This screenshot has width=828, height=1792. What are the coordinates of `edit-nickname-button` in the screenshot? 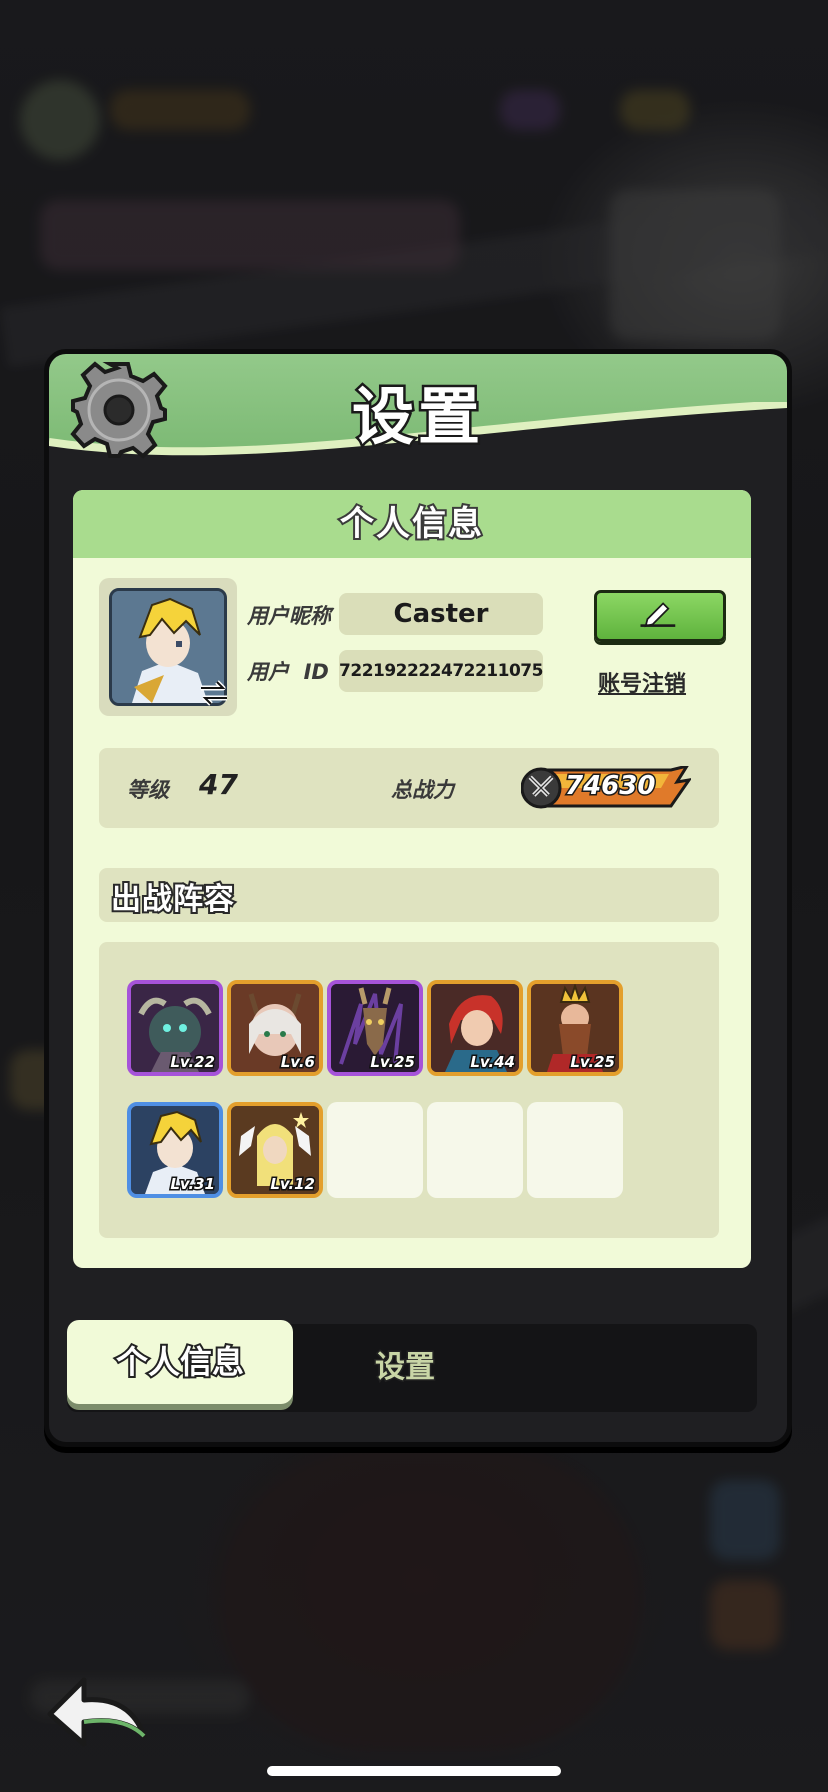 It's located at (660, 616).